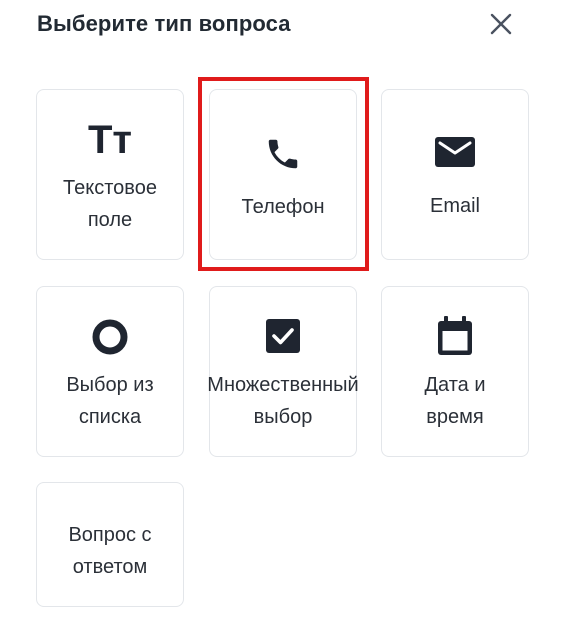 The width and height of the screenshot is (574, 635). I want to click on question-type-single-choice: Выбор из списка, so click(110, 371).